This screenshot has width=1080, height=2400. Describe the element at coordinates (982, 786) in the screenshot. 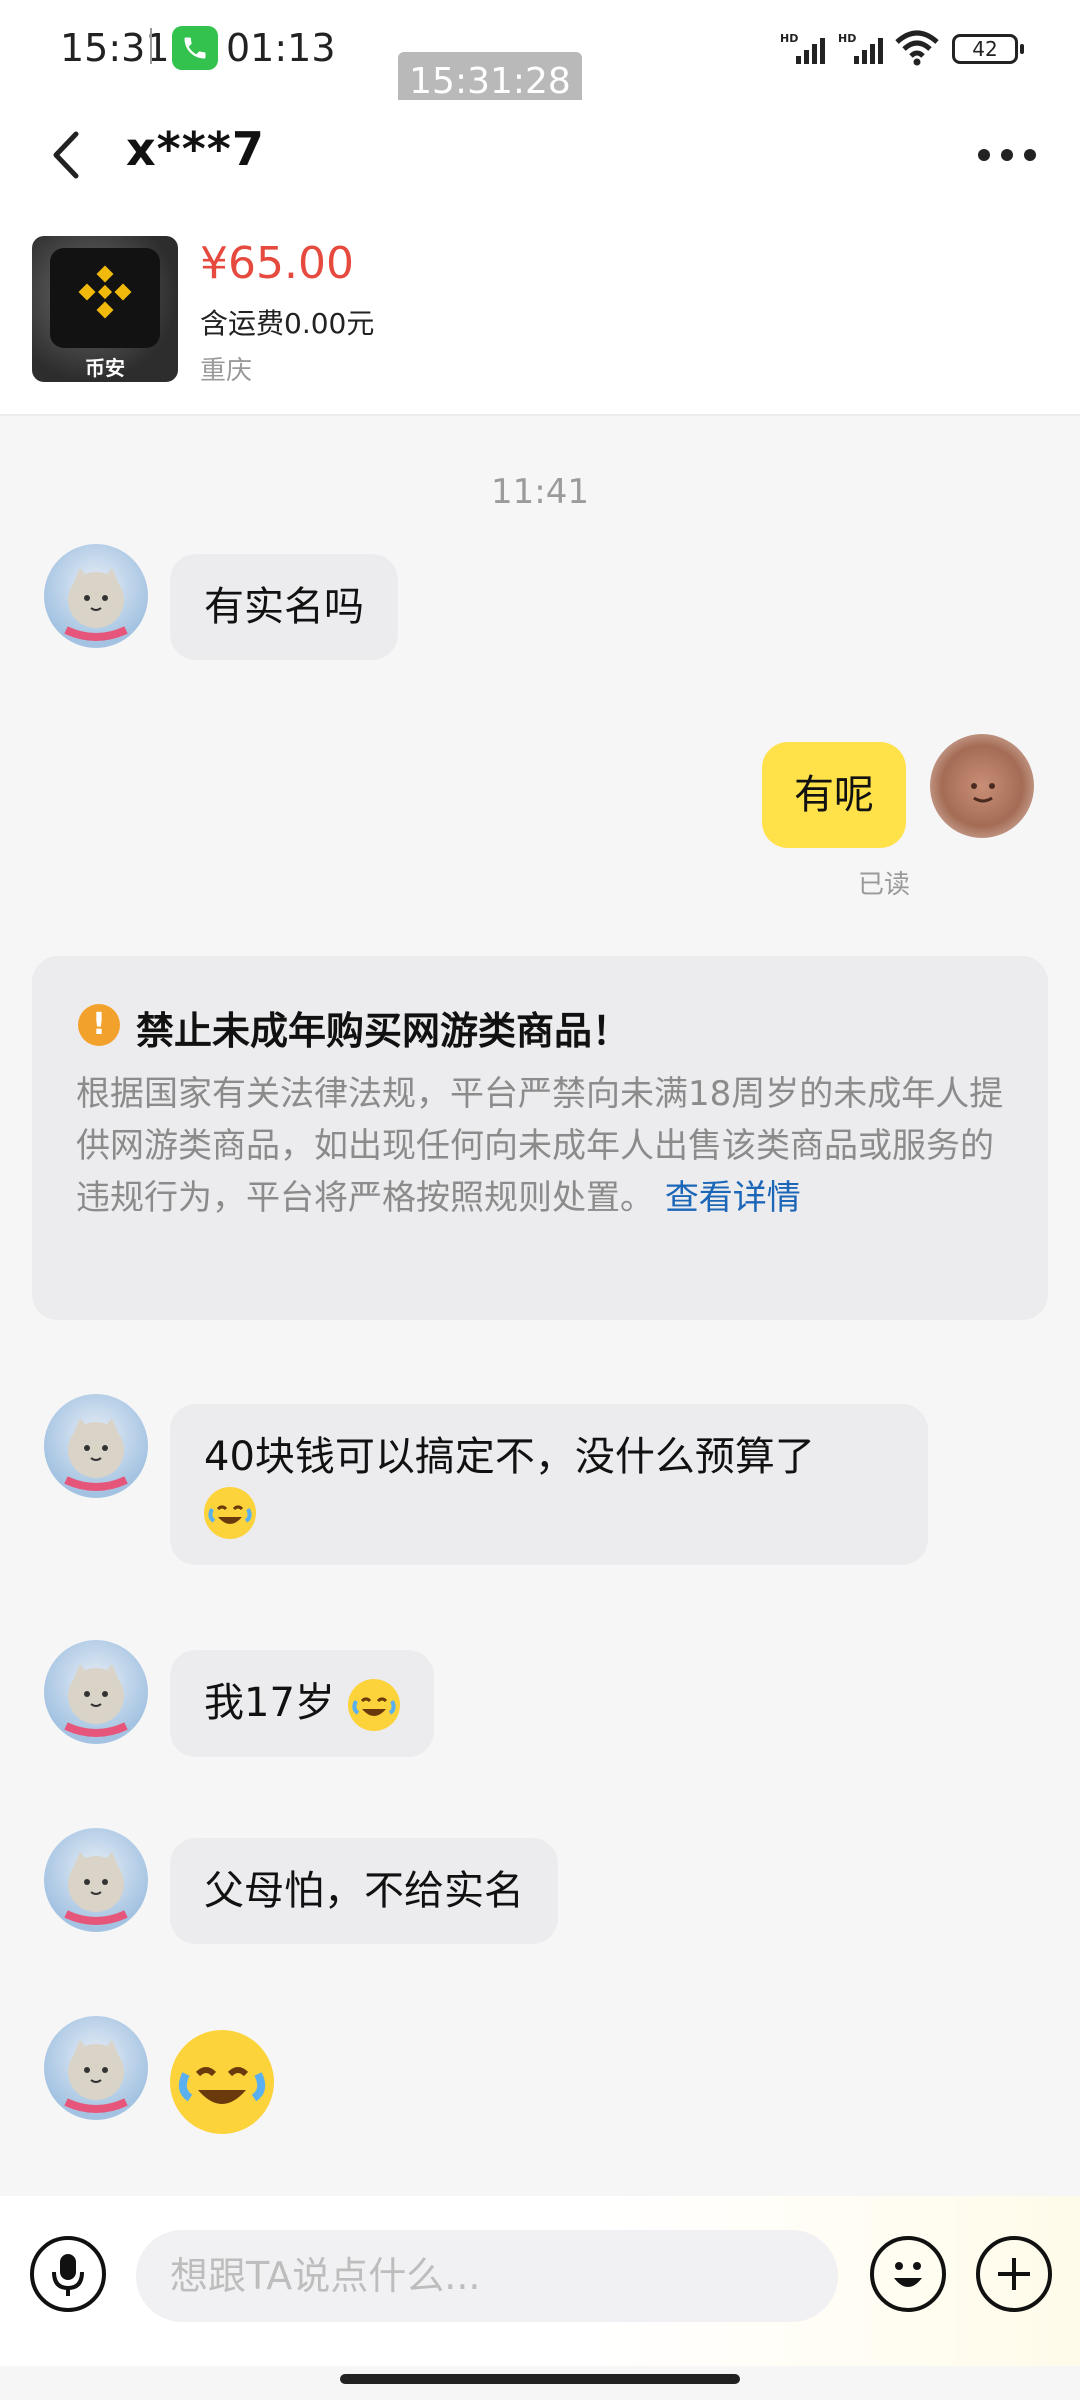

I see `my-avatar` at that location.